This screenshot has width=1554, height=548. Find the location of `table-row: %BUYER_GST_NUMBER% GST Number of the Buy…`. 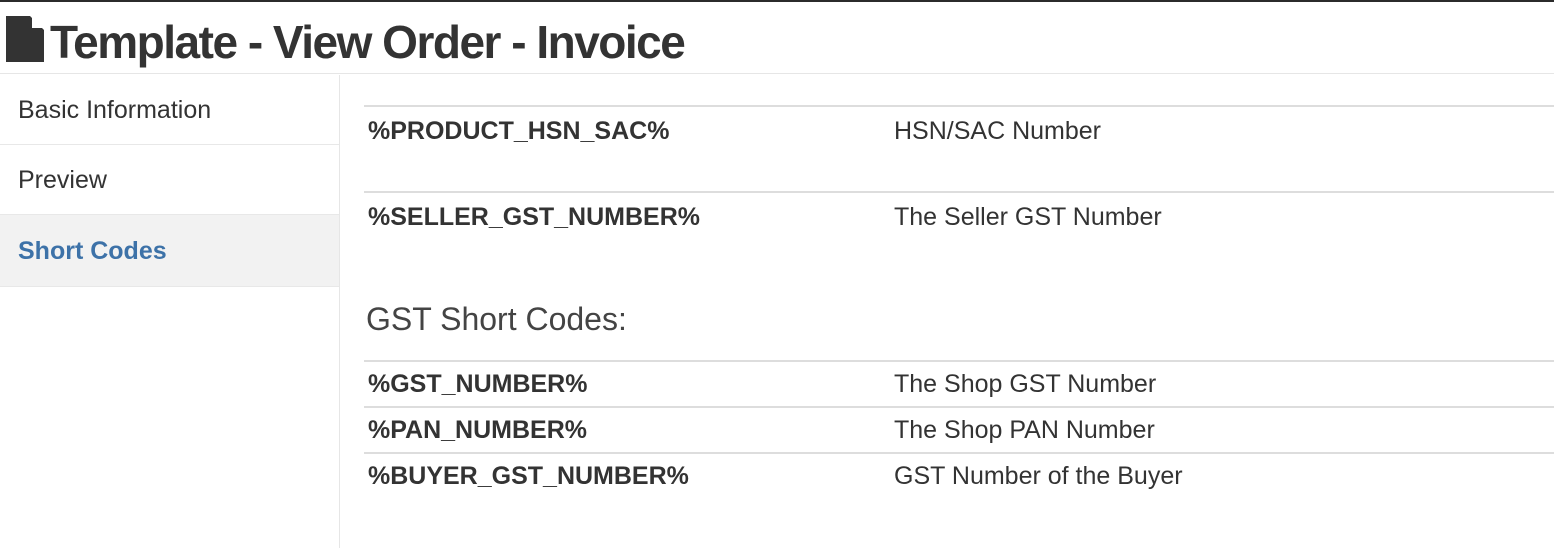

table-row: %BUYER_GST_NUMBER% GST Number of the Buy… is located at coordinates (959, 475).